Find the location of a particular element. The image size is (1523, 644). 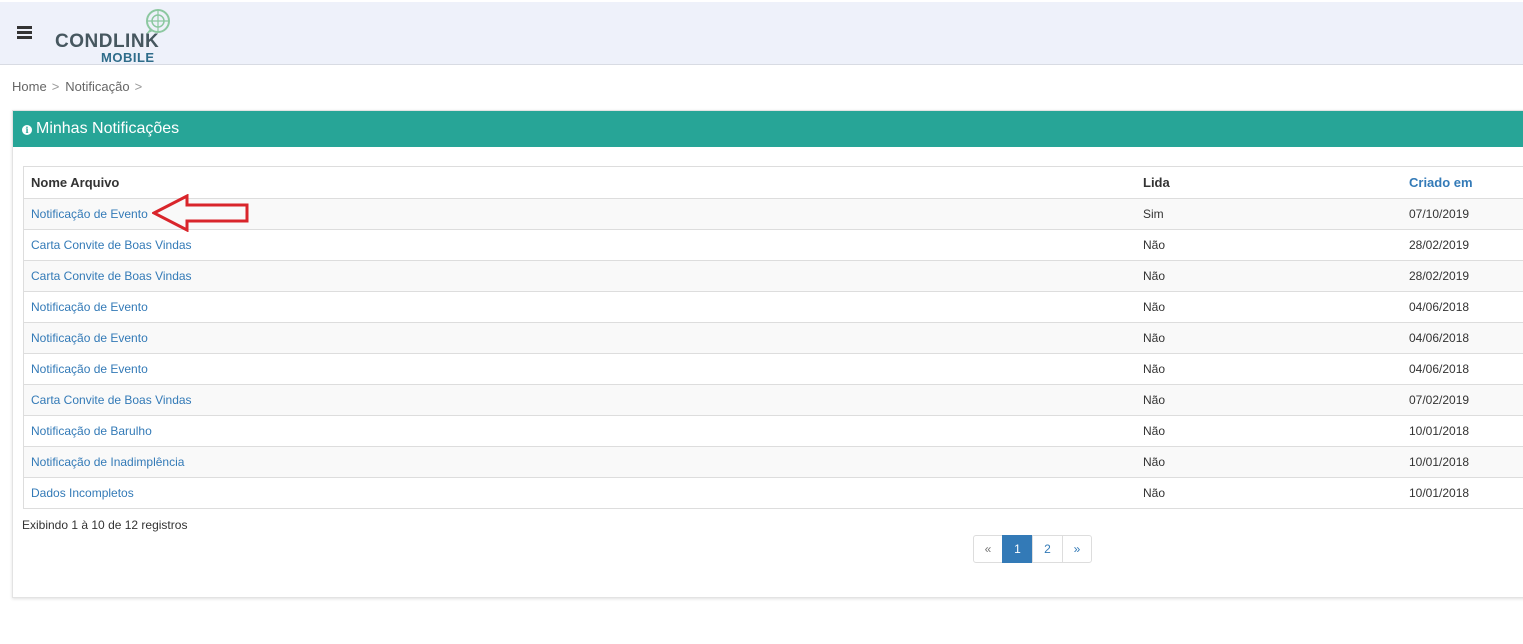

table-cell: Notificação de Barulho is located at coordinates (579, 431).